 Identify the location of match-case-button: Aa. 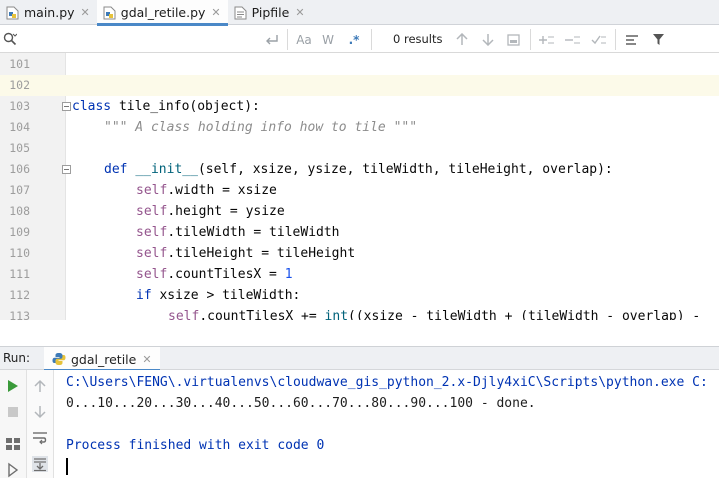
(304, 39).